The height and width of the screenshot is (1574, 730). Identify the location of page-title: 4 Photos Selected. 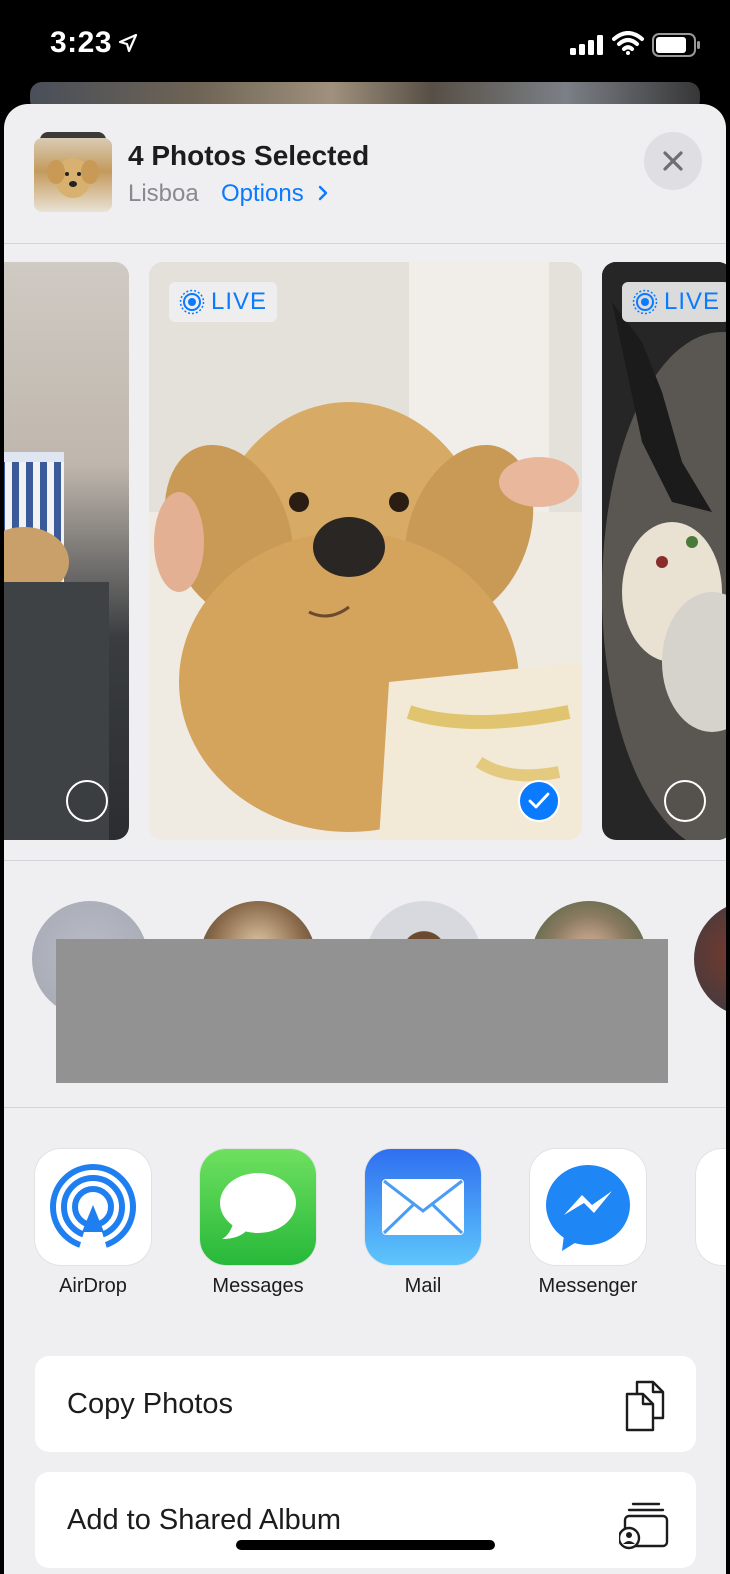
(249, 155).